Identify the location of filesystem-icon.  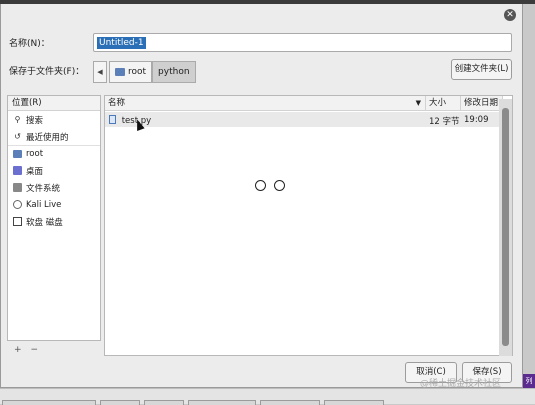
(17, 187).